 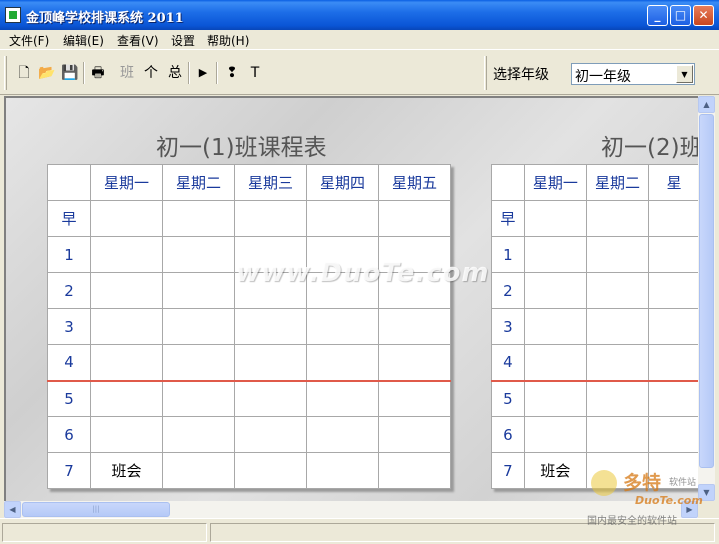 I want to click on scroll-left-icon: ◀, so click(x=12, y=509).